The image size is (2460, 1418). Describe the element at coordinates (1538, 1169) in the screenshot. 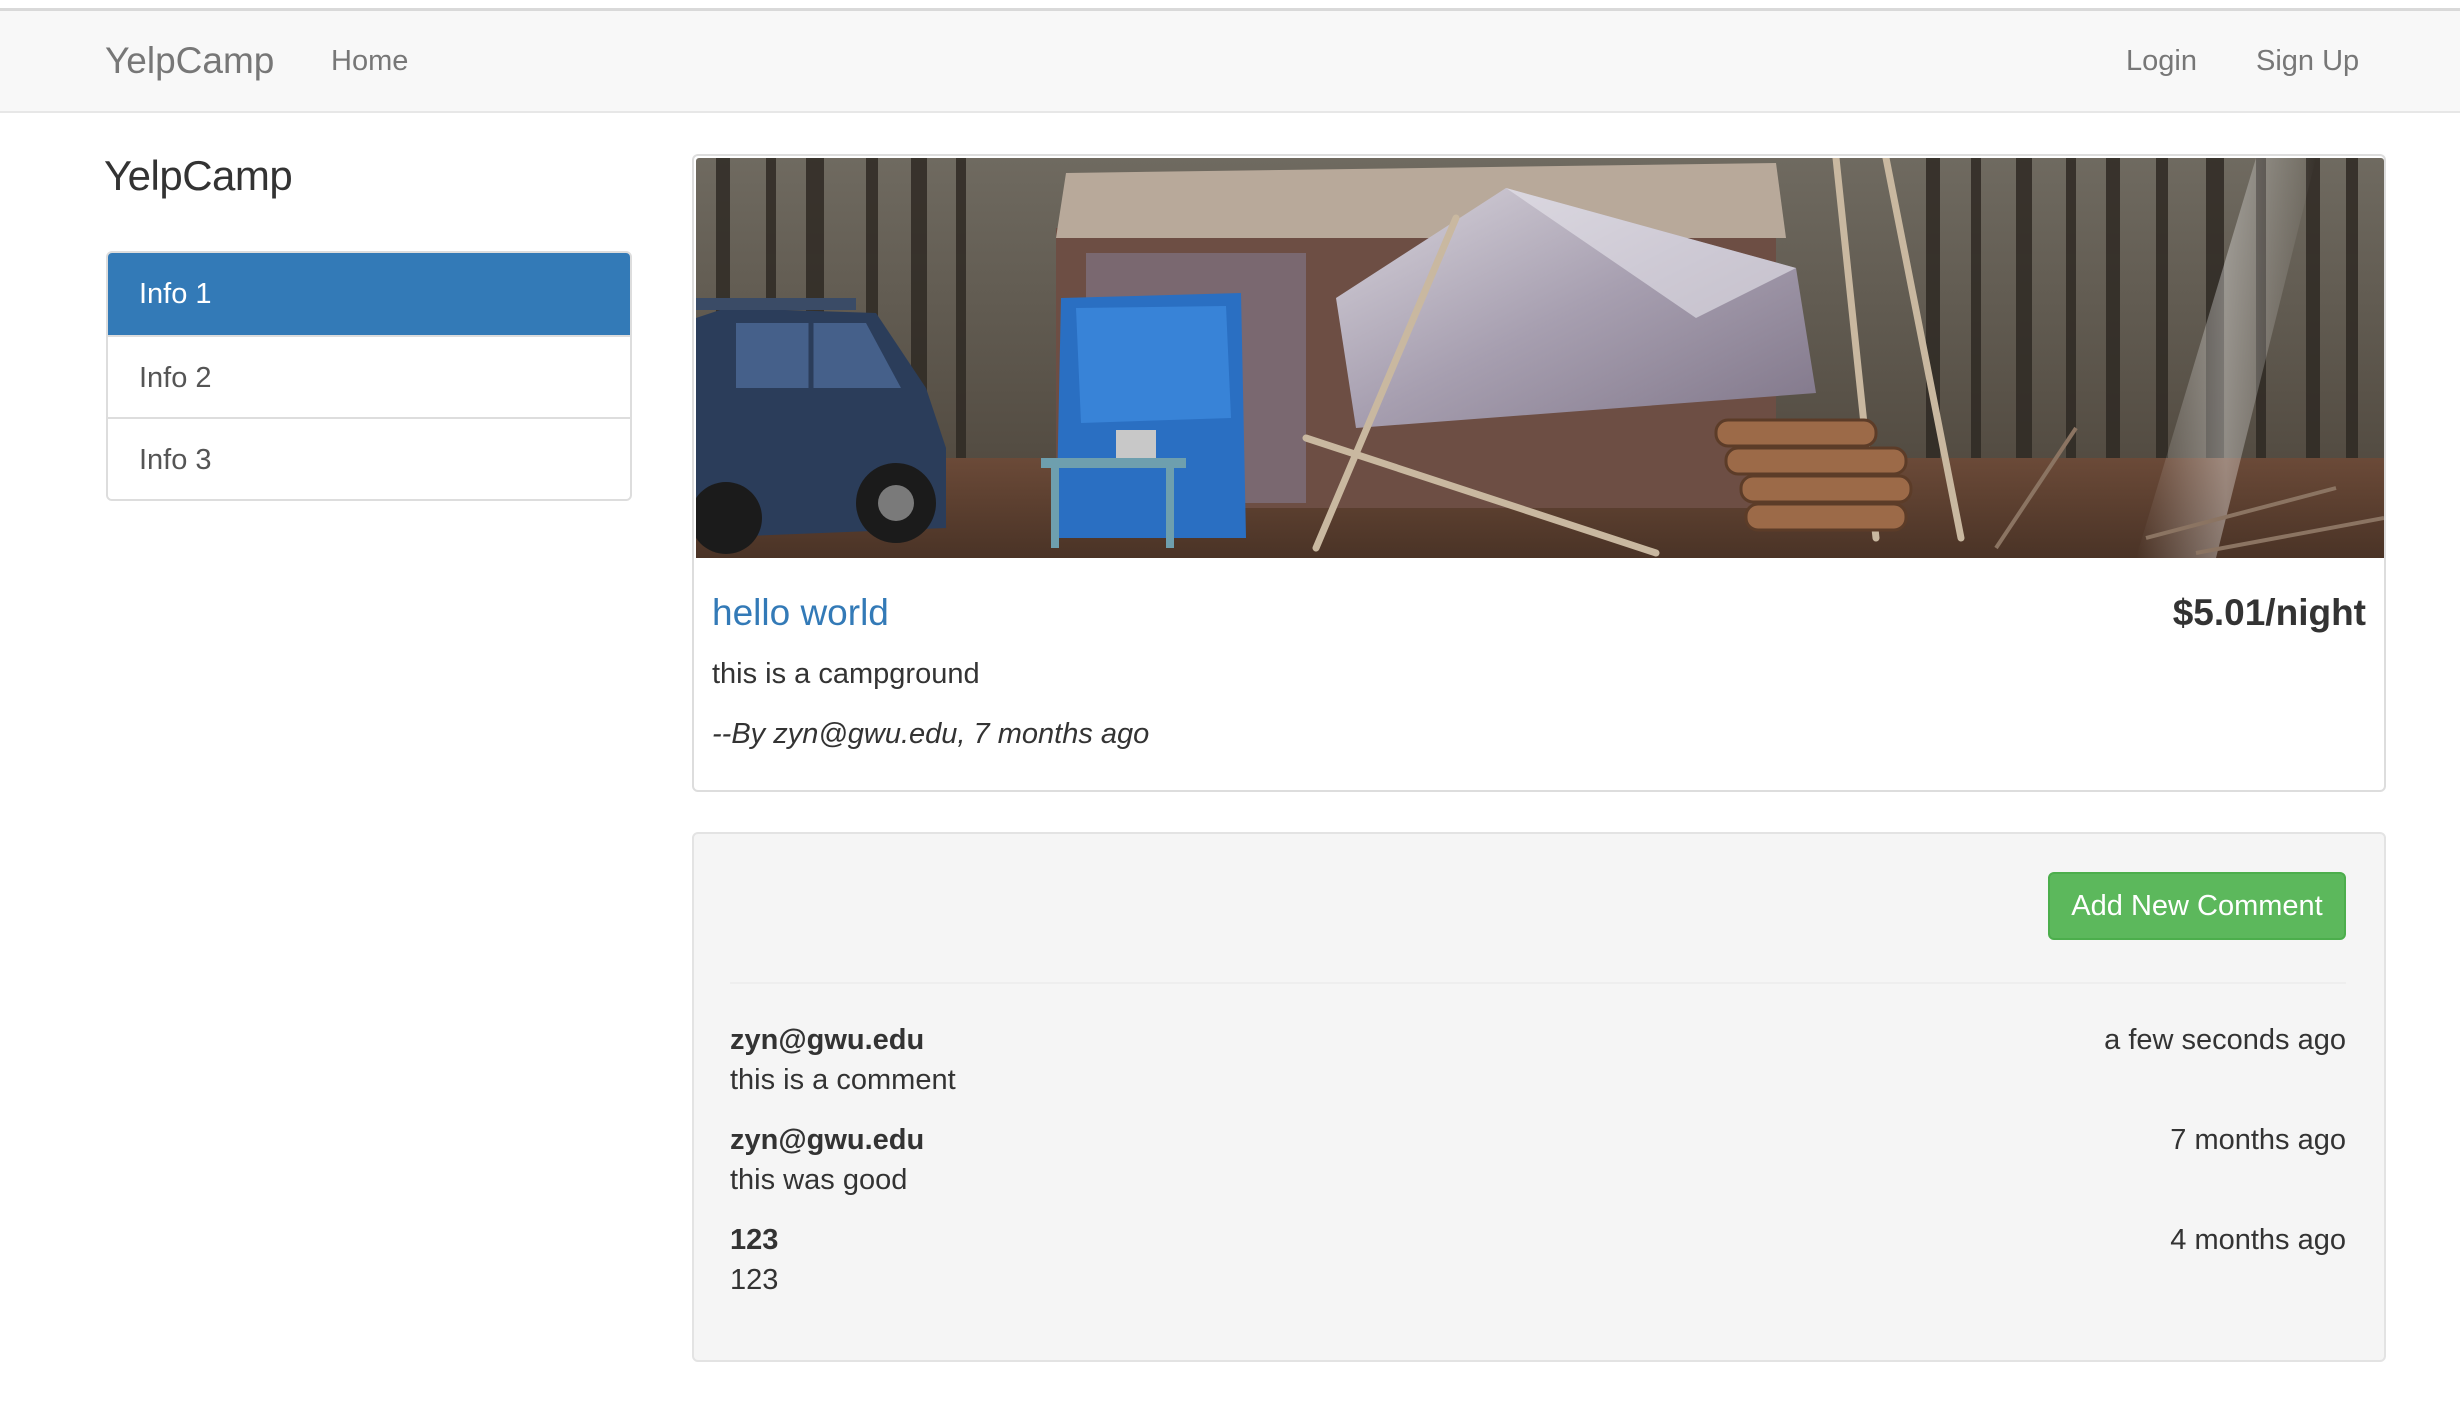

I see `comment-item: zyn@gwu.edu 7 months ago this was good` at that location.